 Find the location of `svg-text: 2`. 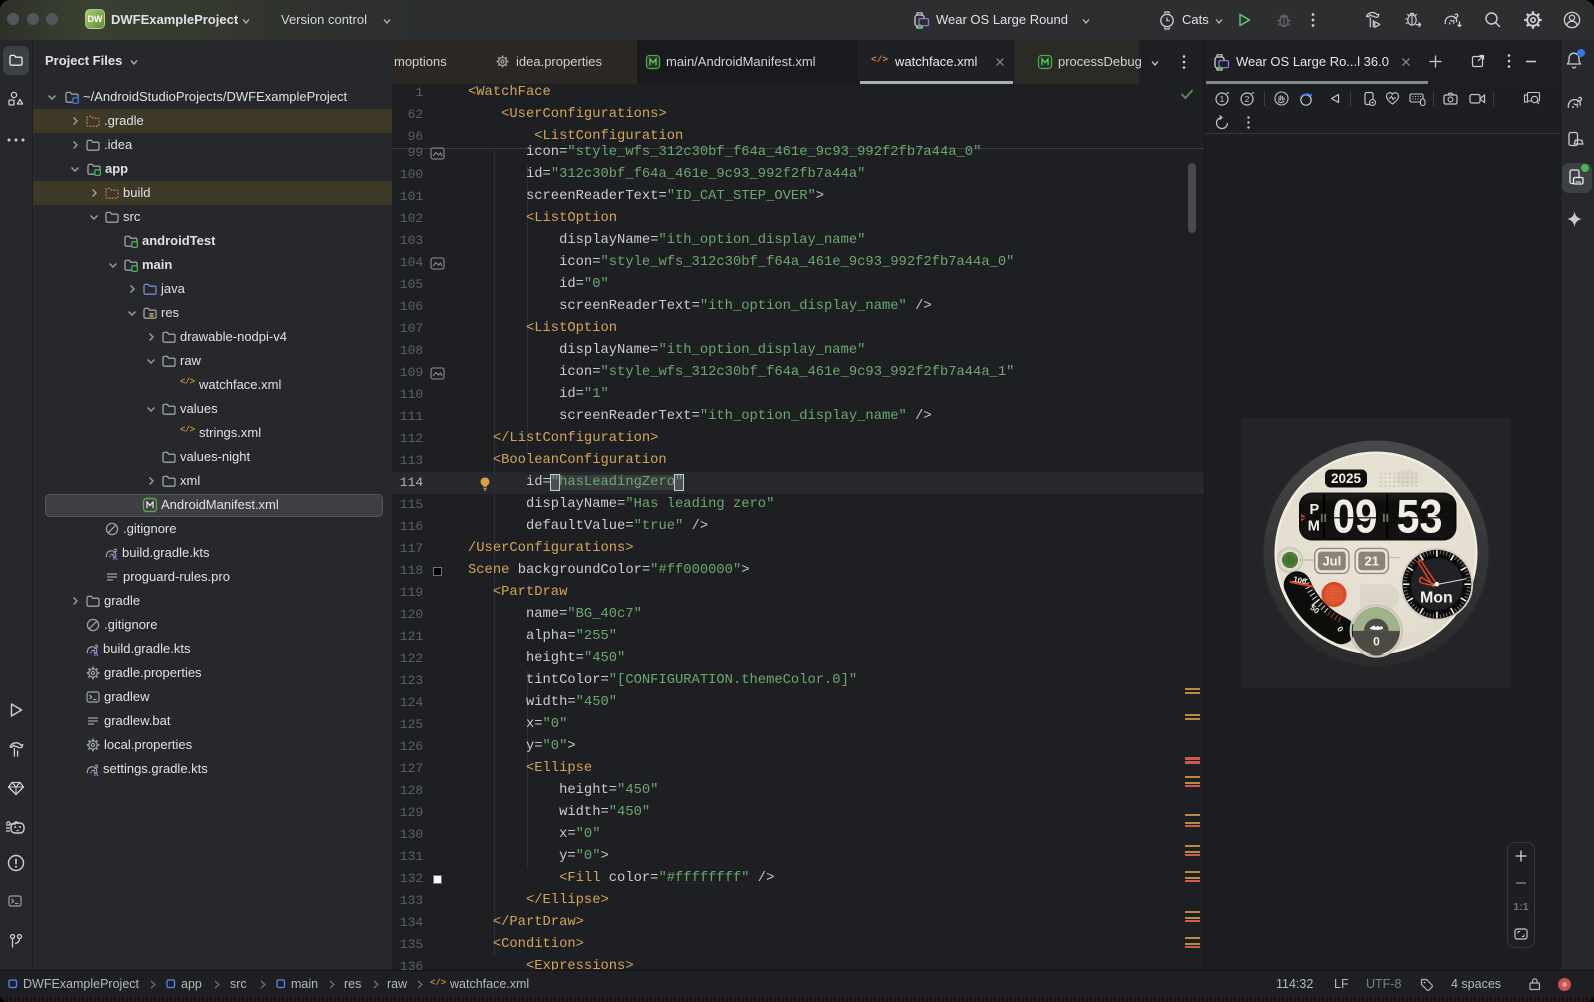

svg-text: 2 is located at coordinates (1247, 99).